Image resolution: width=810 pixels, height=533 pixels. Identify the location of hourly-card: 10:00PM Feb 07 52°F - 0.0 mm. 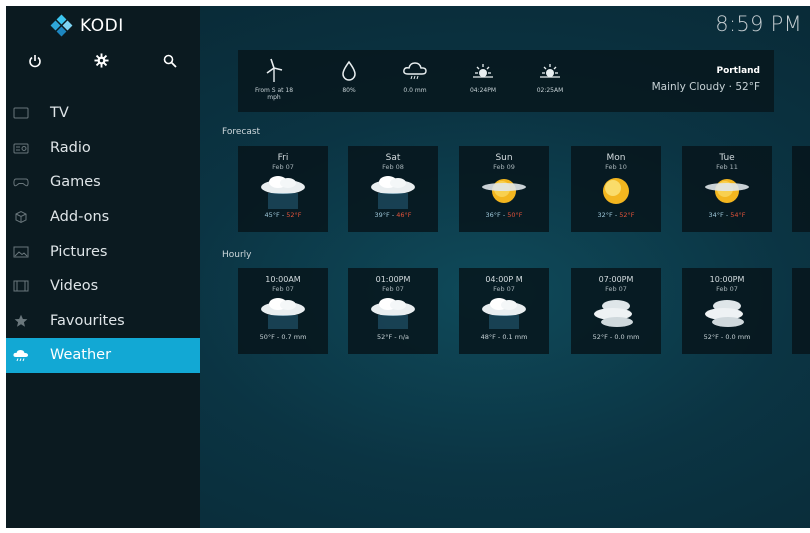
(727, 311).